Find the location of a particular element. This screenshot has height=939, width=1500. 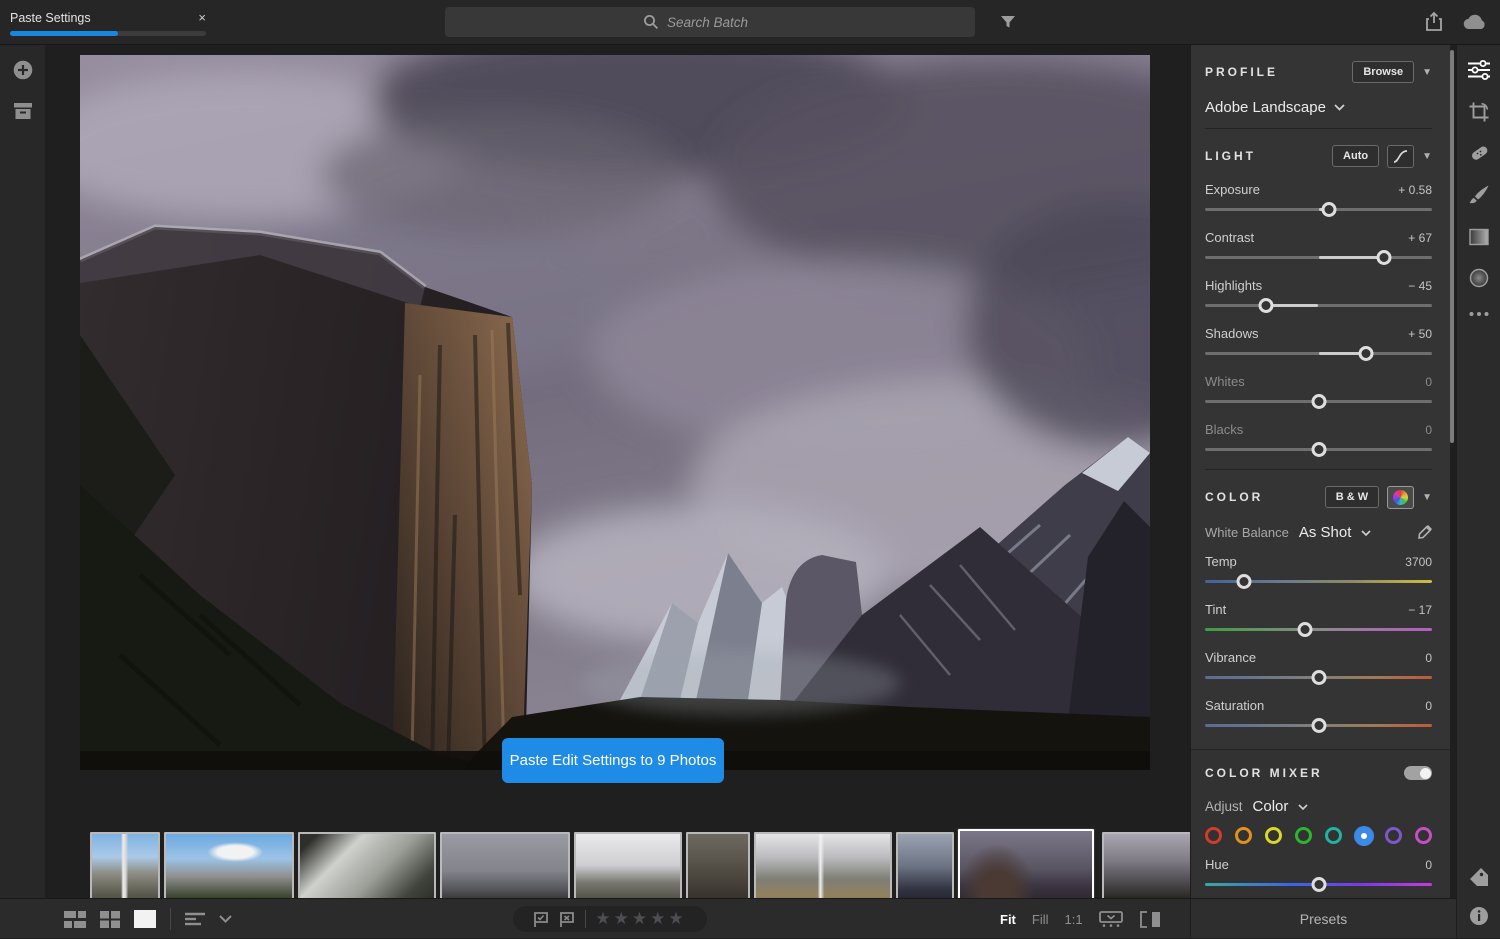

saturation-slider: Saturation 0 is located at coordinates (1318, 715).